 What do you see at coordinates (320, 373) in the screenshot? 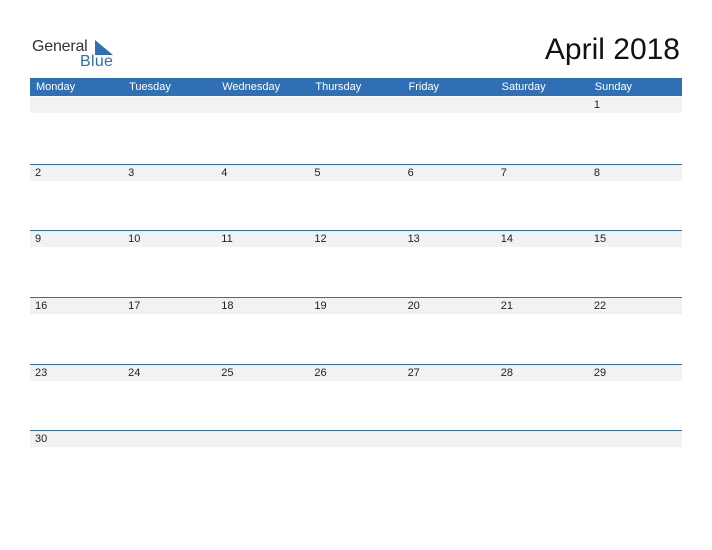
I see `day-number: 26` at bounding box center [320, 373].